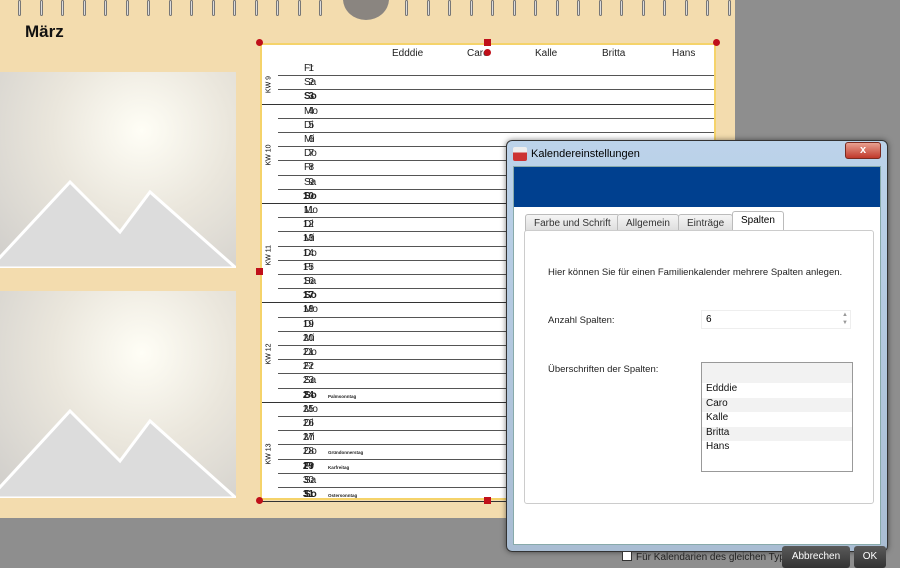  Describe the element at coordinates (269, 255) in the screenshot. I see `week-label: KW 11` at that location.